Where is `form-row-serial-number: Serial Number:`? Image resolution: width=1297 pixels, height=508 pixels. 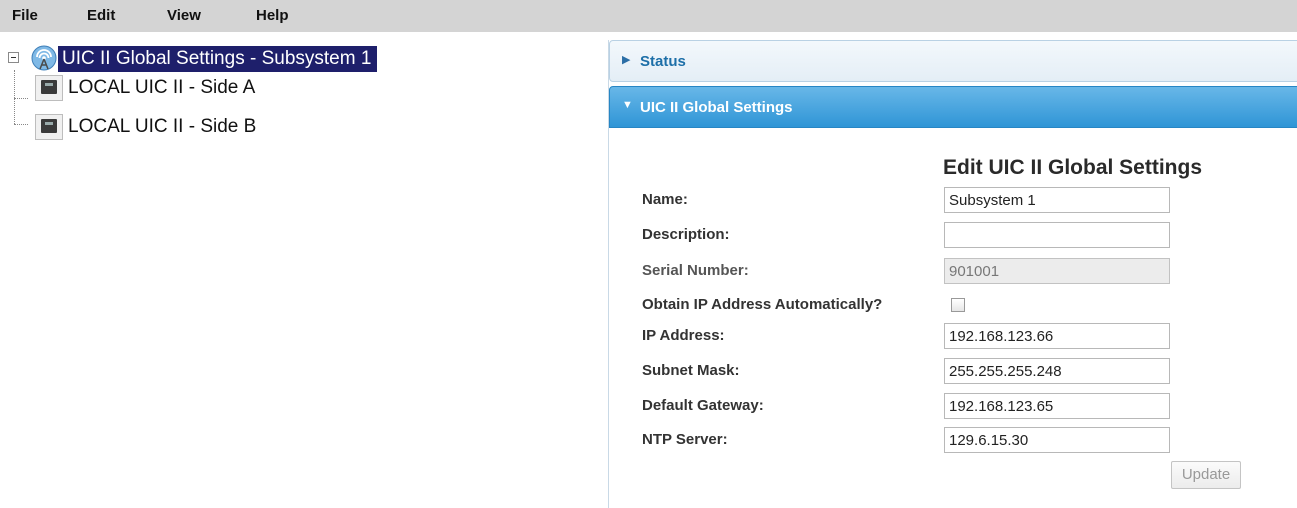 form-row-serial-number: Serial Number: is located at coordinates (953, 271).